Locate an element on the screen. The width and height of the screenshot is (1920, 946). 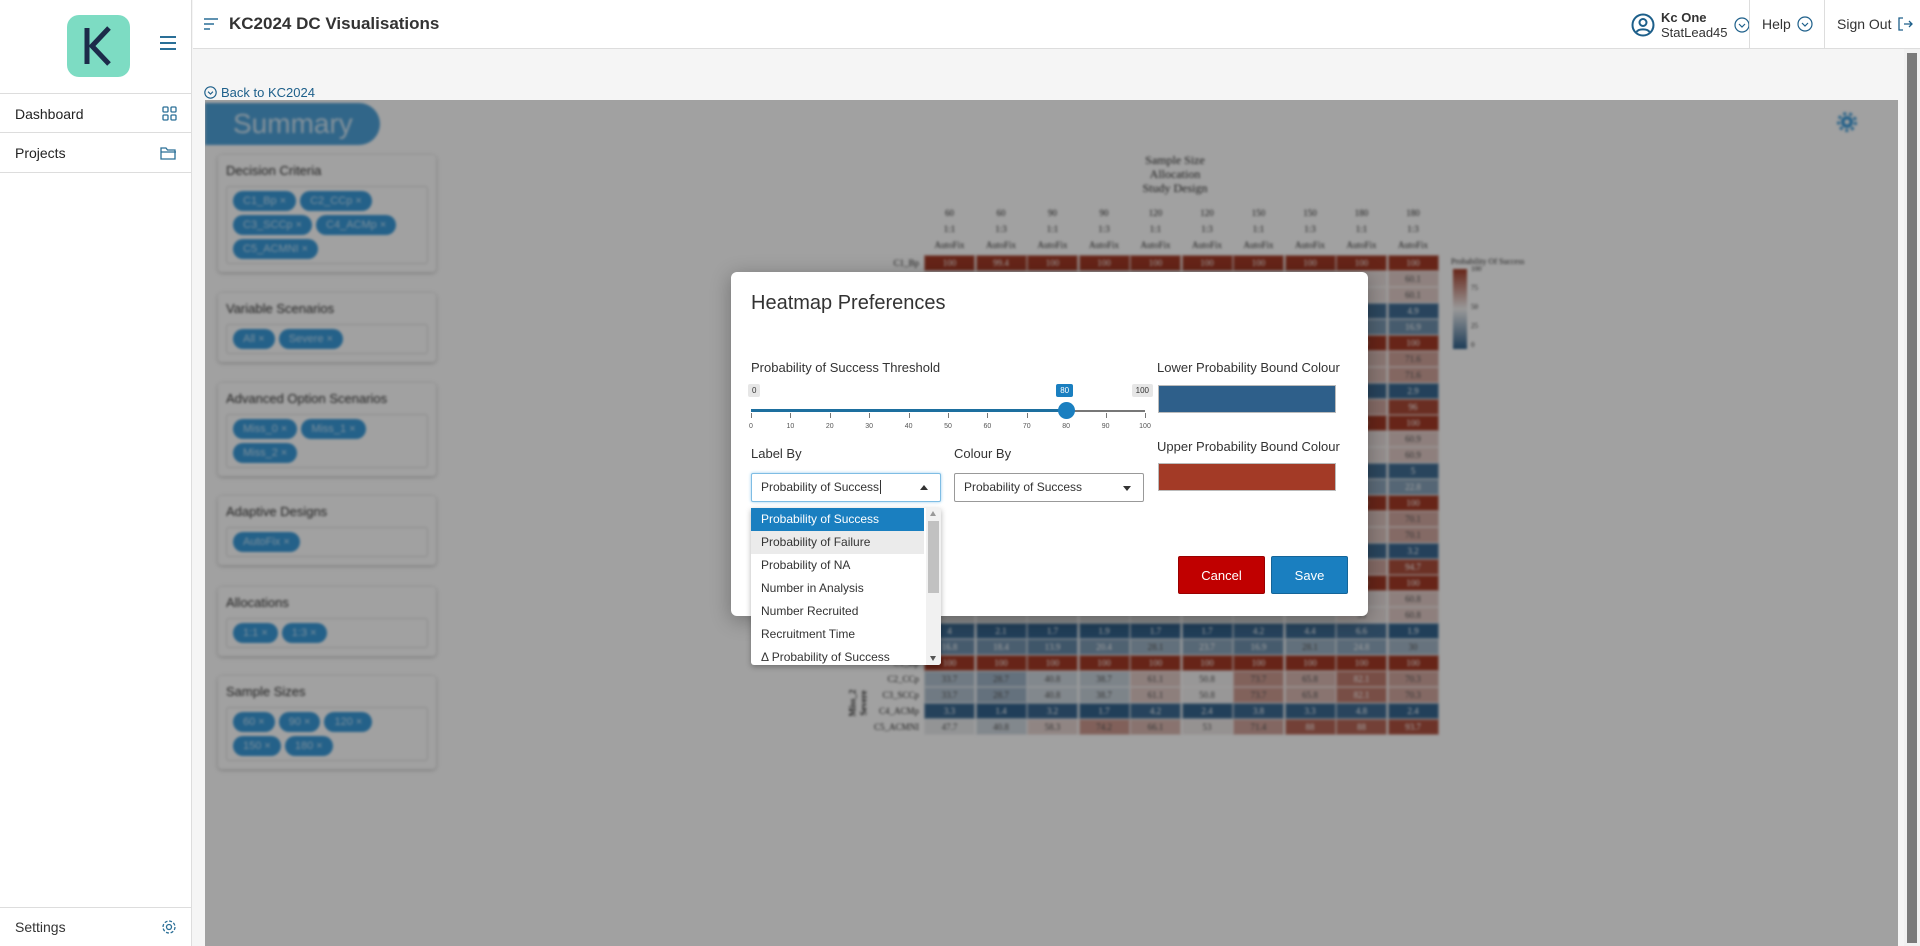
label-by-select: Probability of Success is located at coordinates (846, 487).